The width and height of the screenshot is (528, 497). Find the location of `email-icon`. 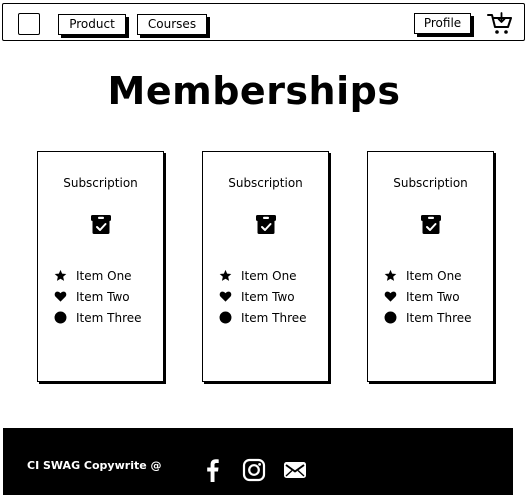

email-icon is located at coordinates (295, 470).